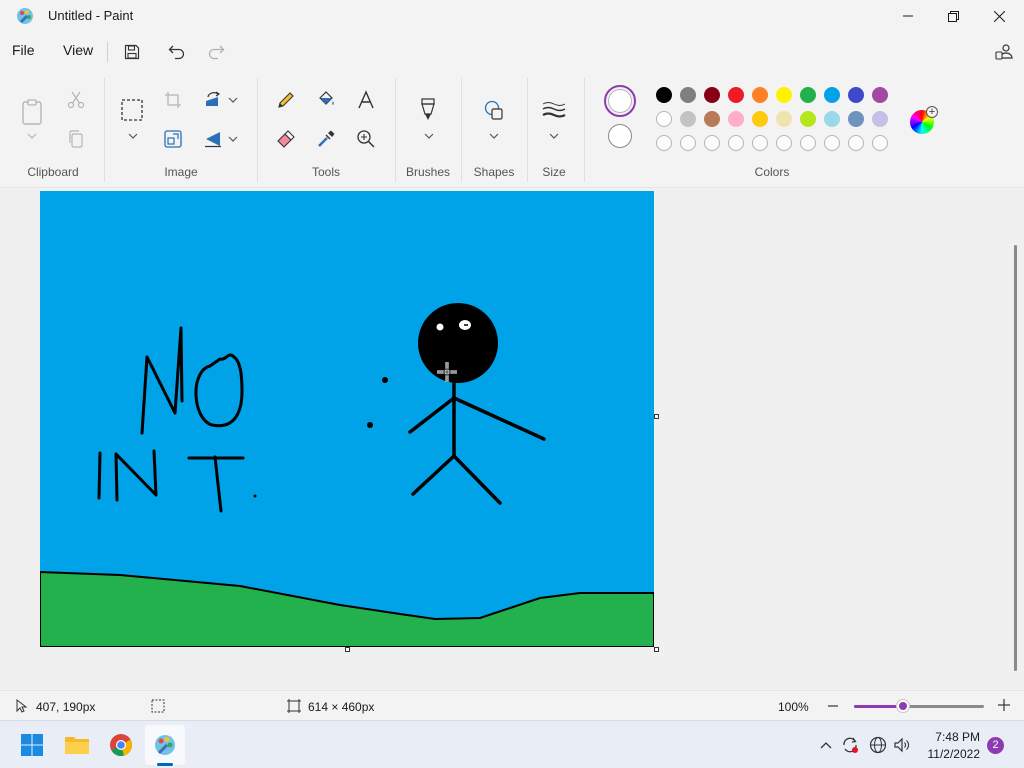  I want to click on close-button, so click(999, 16).